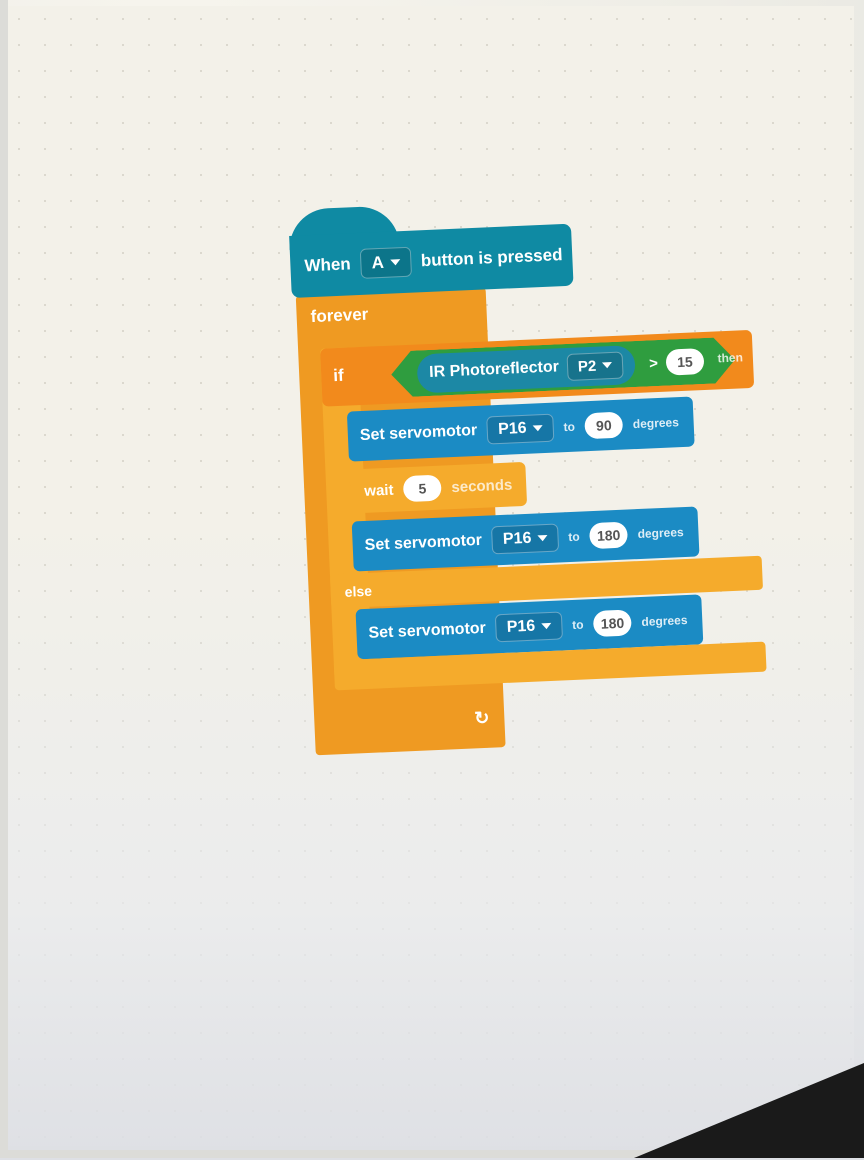  What do you see at coordinates (577, 624) in the screenshot?
I see `servo-3-to-label: to` at bounding box center [577, 624].